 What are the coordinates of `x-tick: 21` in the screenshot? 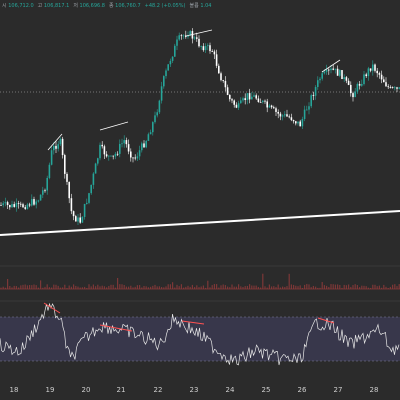 It's located at (121, 390).